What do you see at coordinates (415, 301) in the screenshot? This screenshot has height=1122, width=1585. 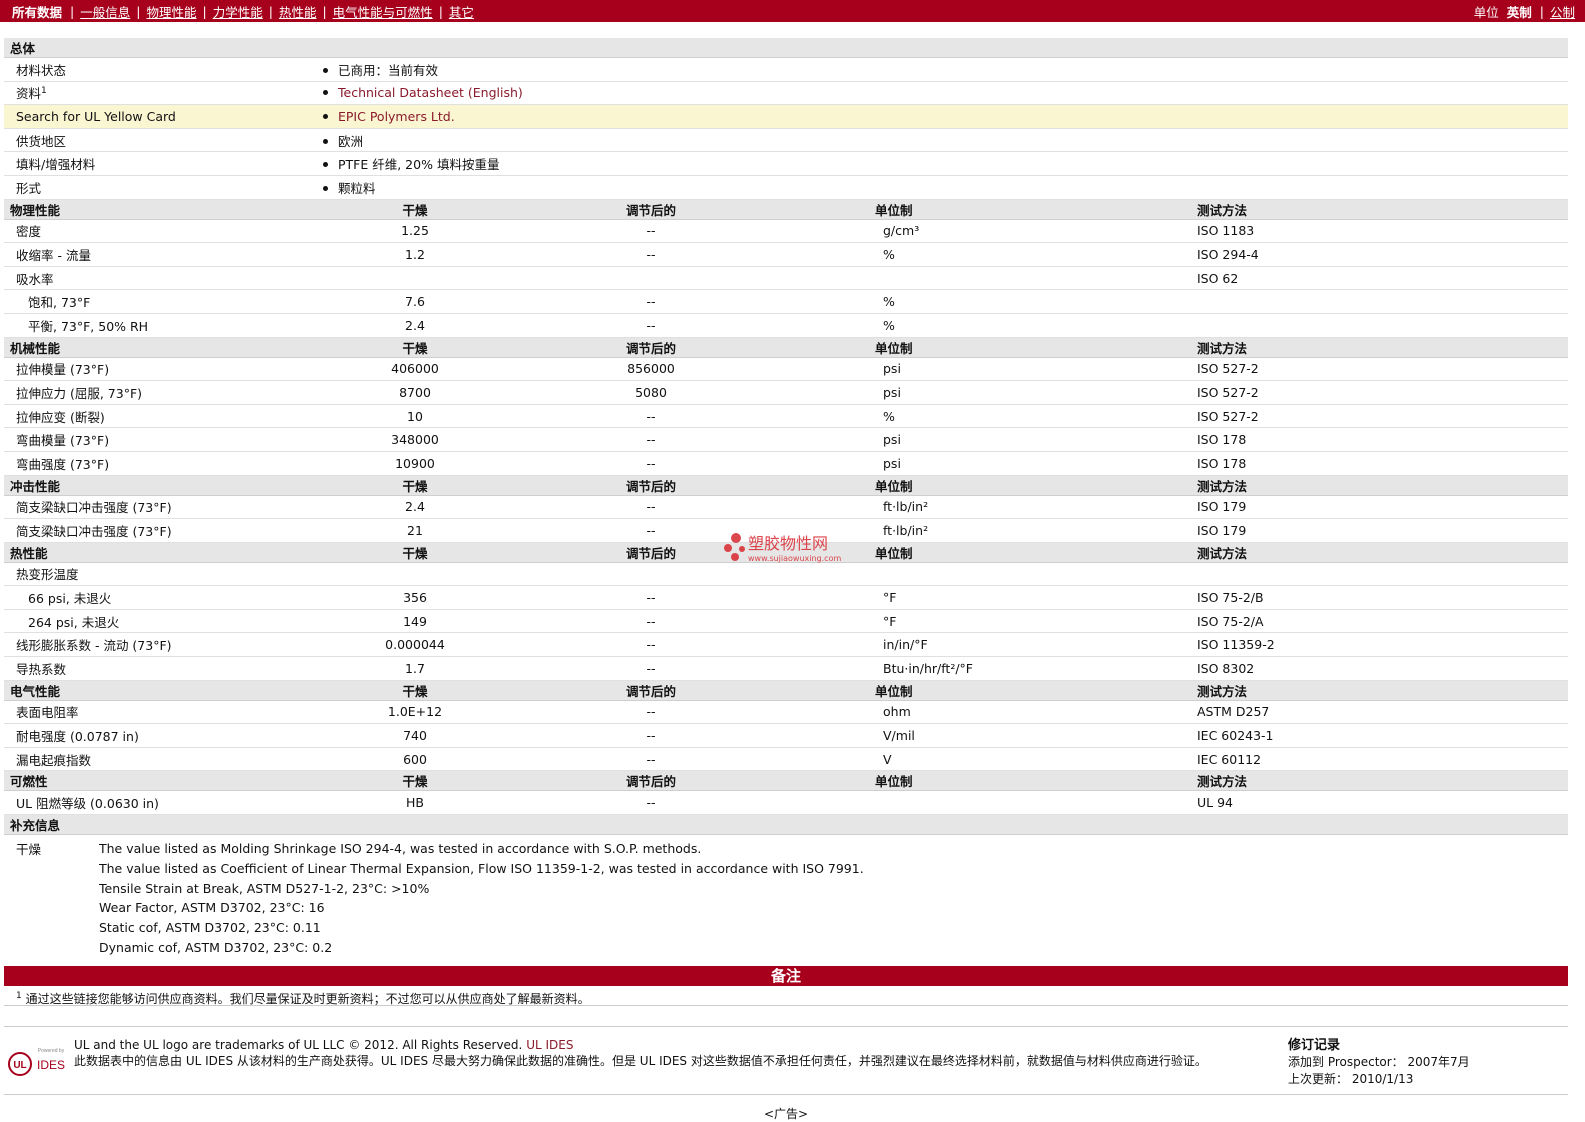 I see `value-dry: 7.6` at bounding box center [415, 301].